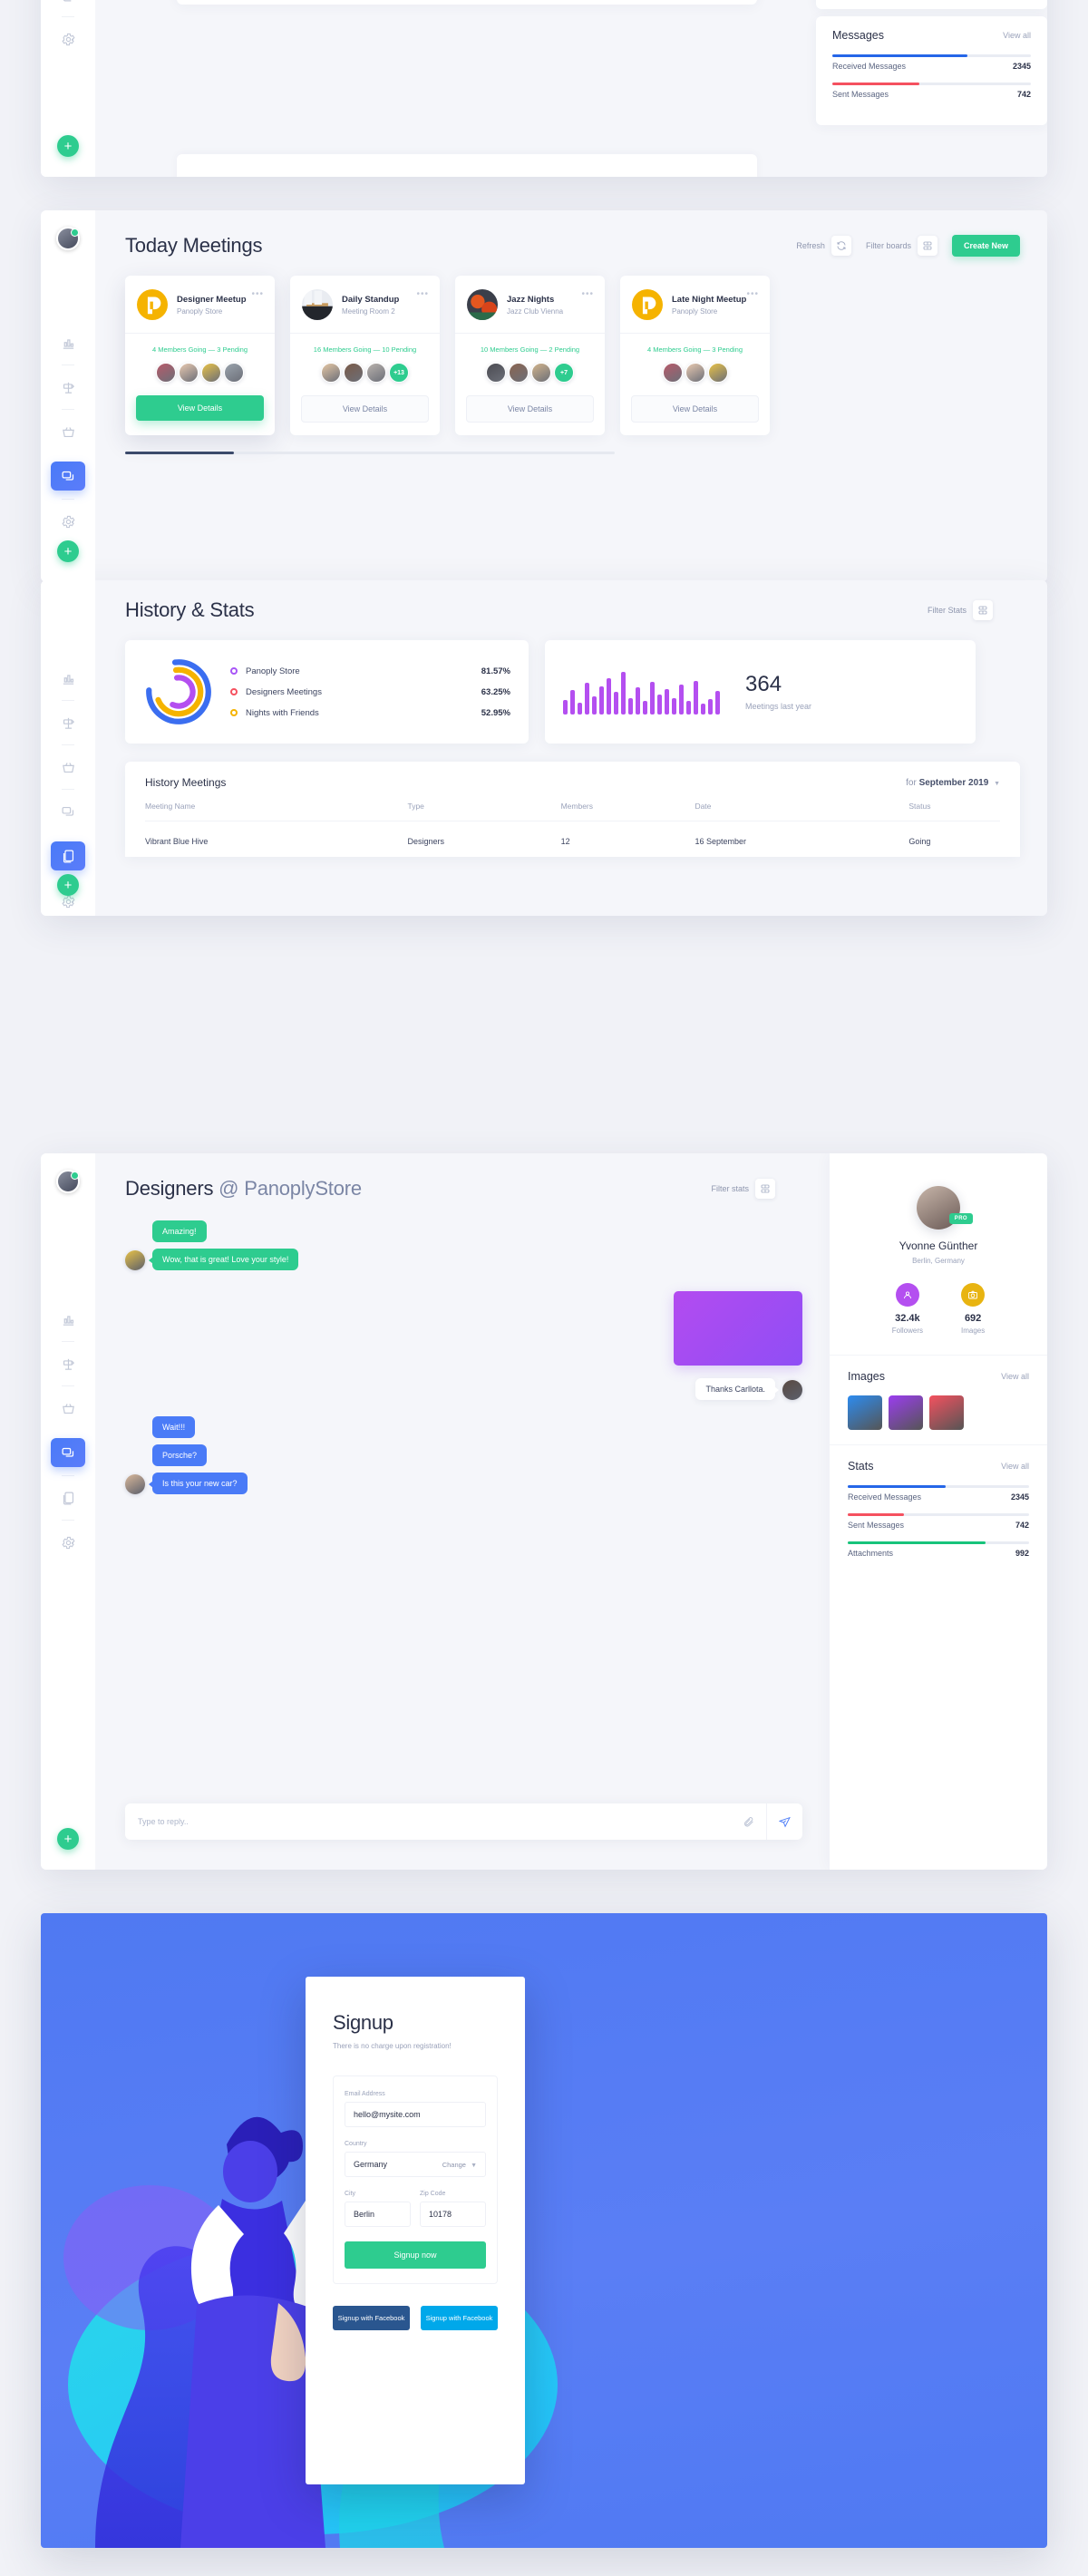 The image size is (1088, 2576). Describe the element at coordinates (399, 373) in the screenshot. I see `avatar-overflow-count: +13` at that location.